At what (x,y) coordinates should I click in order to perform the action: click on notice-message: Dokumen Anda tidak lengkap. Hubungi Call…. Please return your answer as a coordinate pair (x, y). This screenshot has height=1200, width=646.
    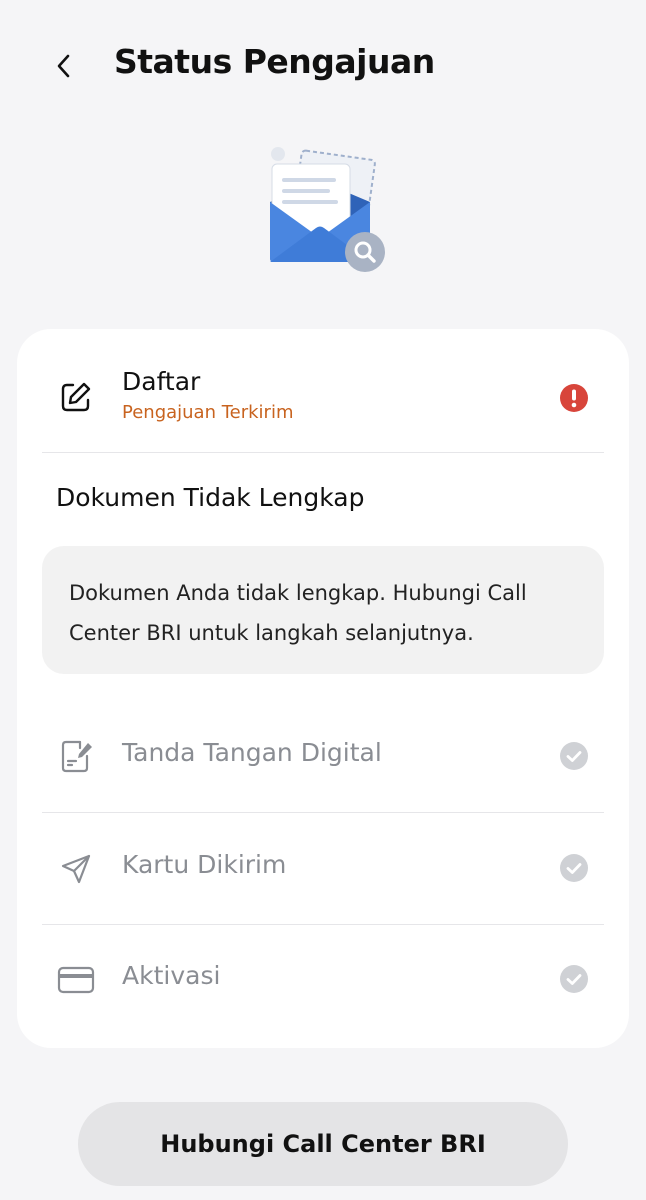
    Looking at the image, I should click on (298, 613).